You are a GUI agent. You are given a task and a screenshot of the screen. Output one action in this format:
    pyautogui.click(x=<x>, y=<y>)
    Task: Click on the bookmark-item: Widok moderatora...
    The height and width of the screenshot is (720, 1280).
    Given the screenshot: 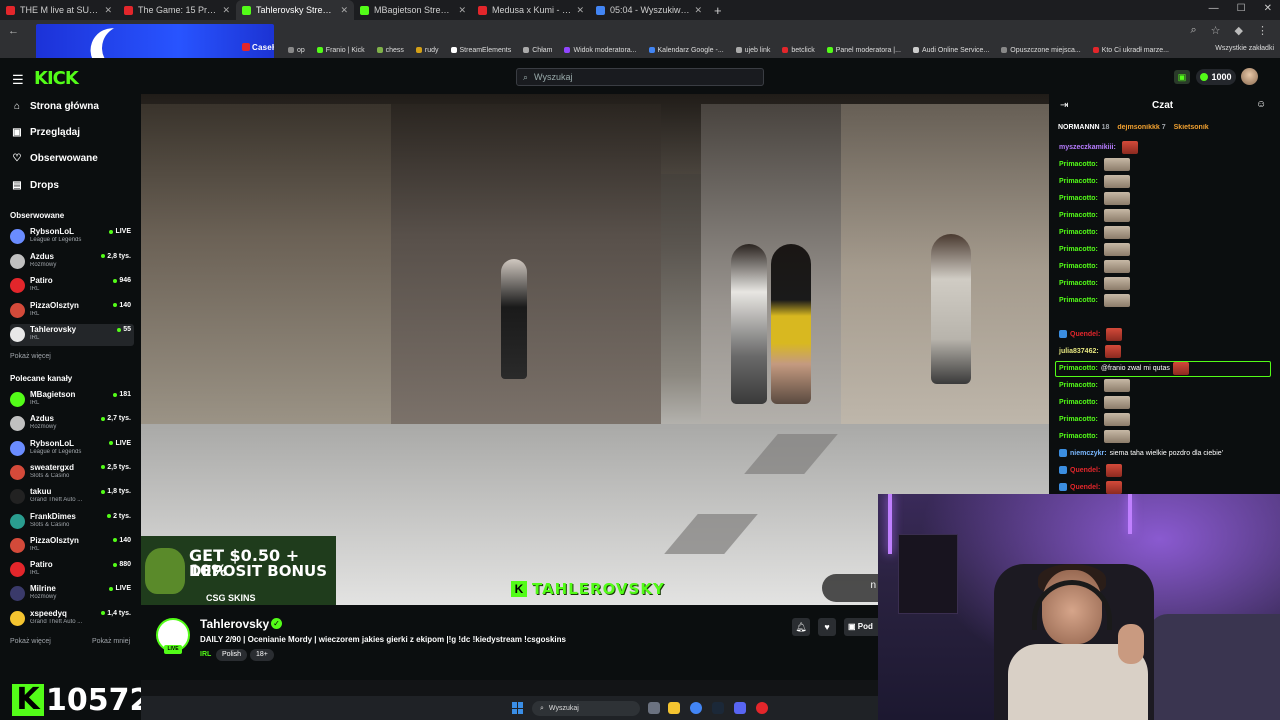 What is the action you would take?
    pyautogui.click(x=600, y=50)
    